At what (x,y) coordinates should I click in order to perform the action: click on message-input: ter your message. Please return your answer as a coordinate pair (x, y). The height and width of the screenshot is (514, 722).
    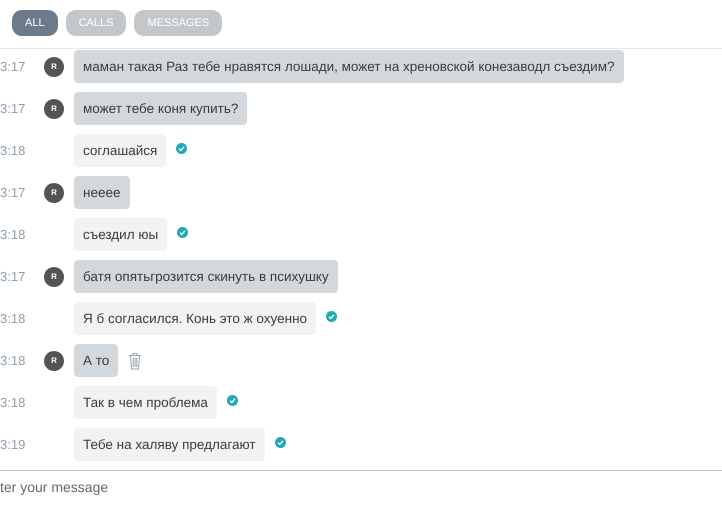
    Looking at the image, I should click on (350, 483).